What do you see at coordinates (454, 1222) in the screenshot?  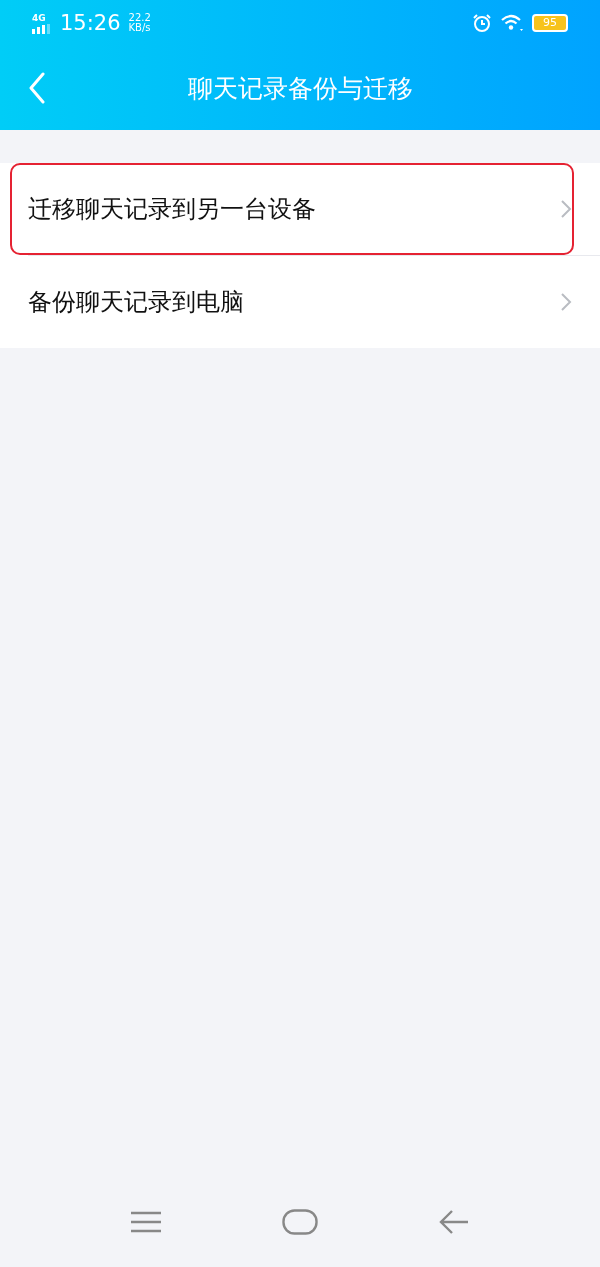 I see `back-arrow-icon` at bounding box center [454, 1222].